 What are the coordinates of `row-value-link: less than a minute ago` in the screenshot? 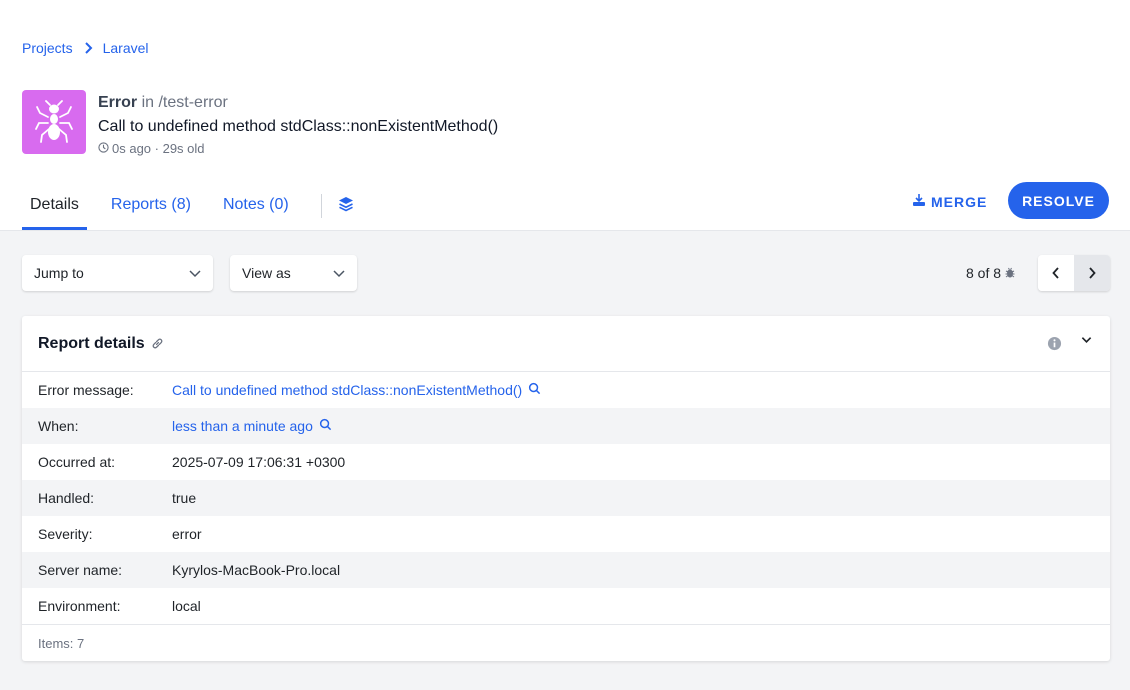 It's located at (252, 426).